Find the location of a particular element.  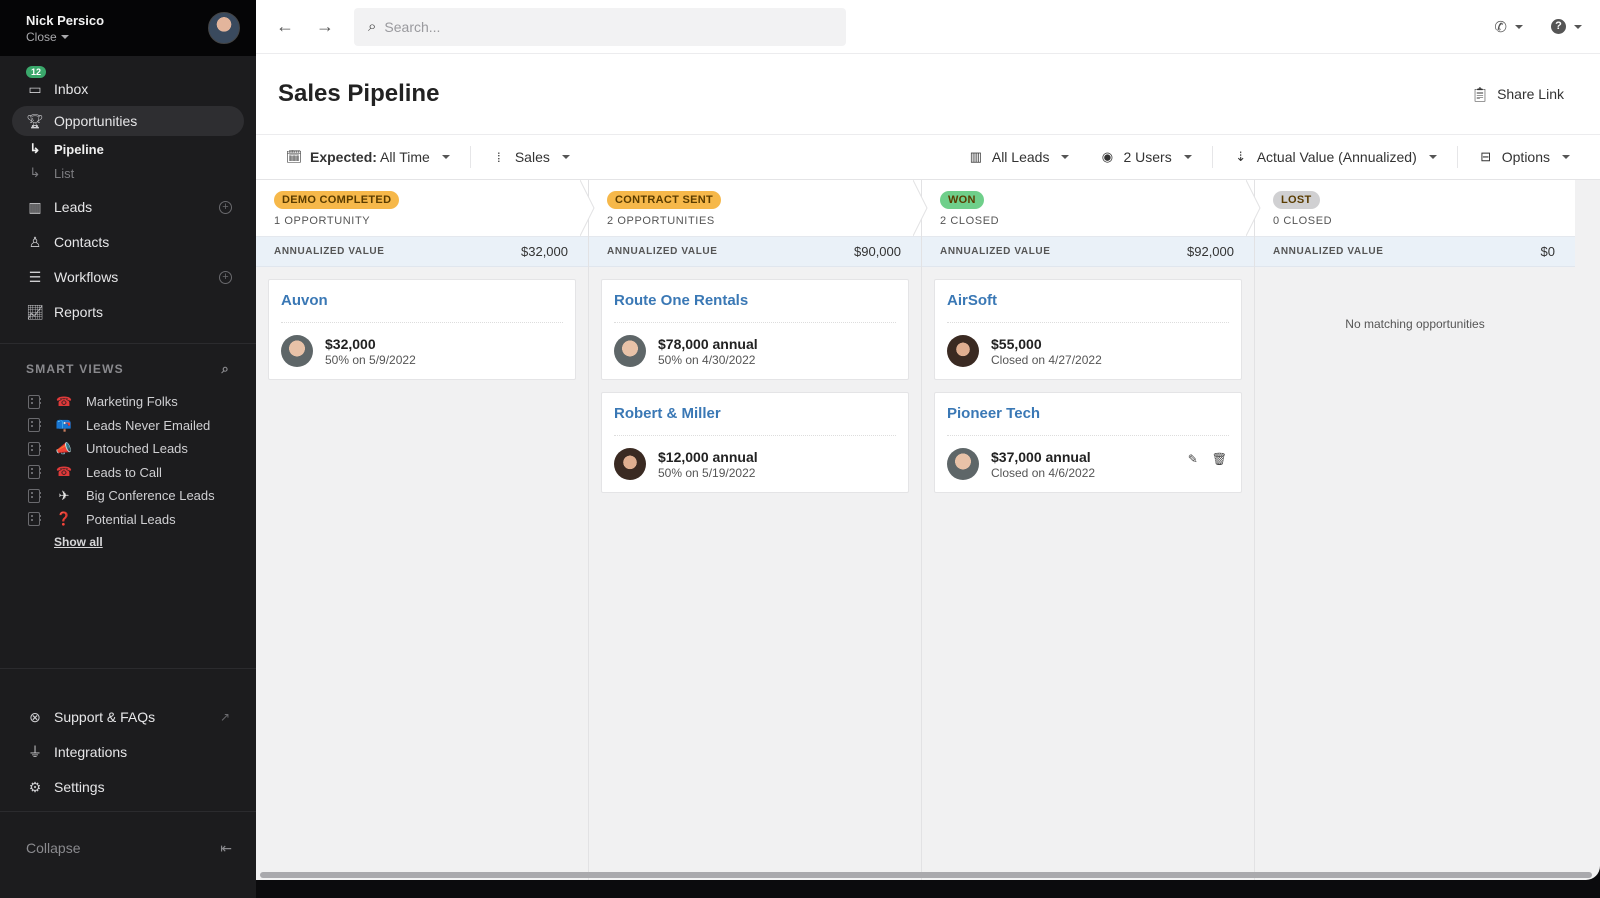

options-menu: ⊟ Options is located at coordinates (1524, 157).